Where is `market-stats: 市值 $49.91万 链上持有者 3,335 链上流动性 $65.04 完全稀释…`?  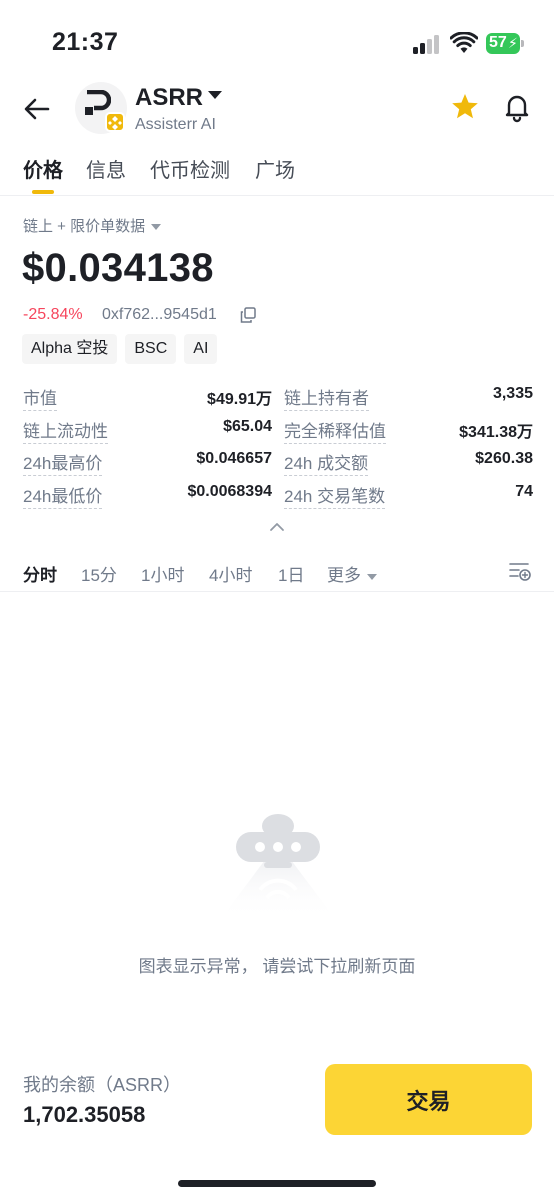
market-stats: 市值 $49.91万 链上持有者 3,335 链上流动性 $65.04 完全稀释… is located at coordinates (278, 445).